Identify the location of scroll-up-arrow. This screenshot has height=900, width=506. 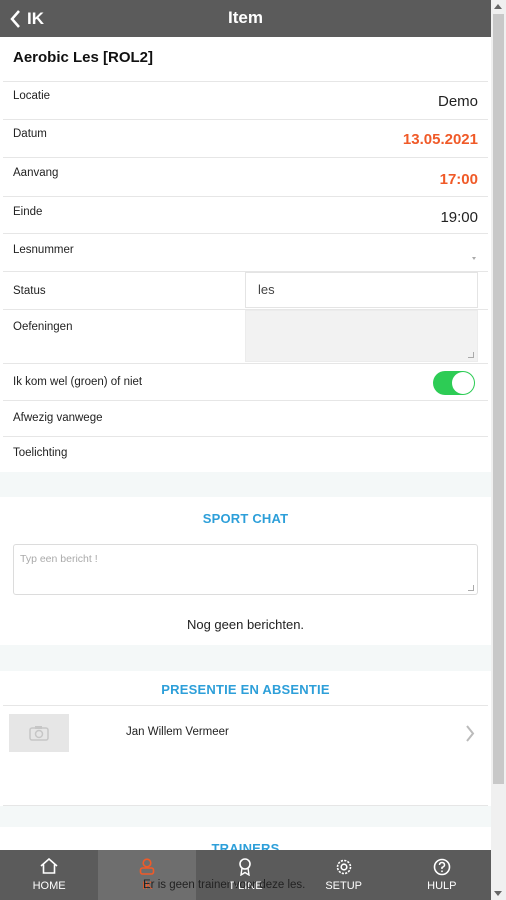
(498, 6).